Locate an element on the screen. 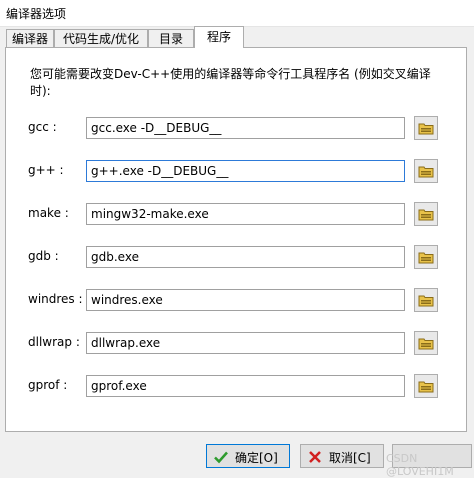 The width and height of the screenshot is (474, 478). program-row-windres: windres : is located at coordinates (236, 300).